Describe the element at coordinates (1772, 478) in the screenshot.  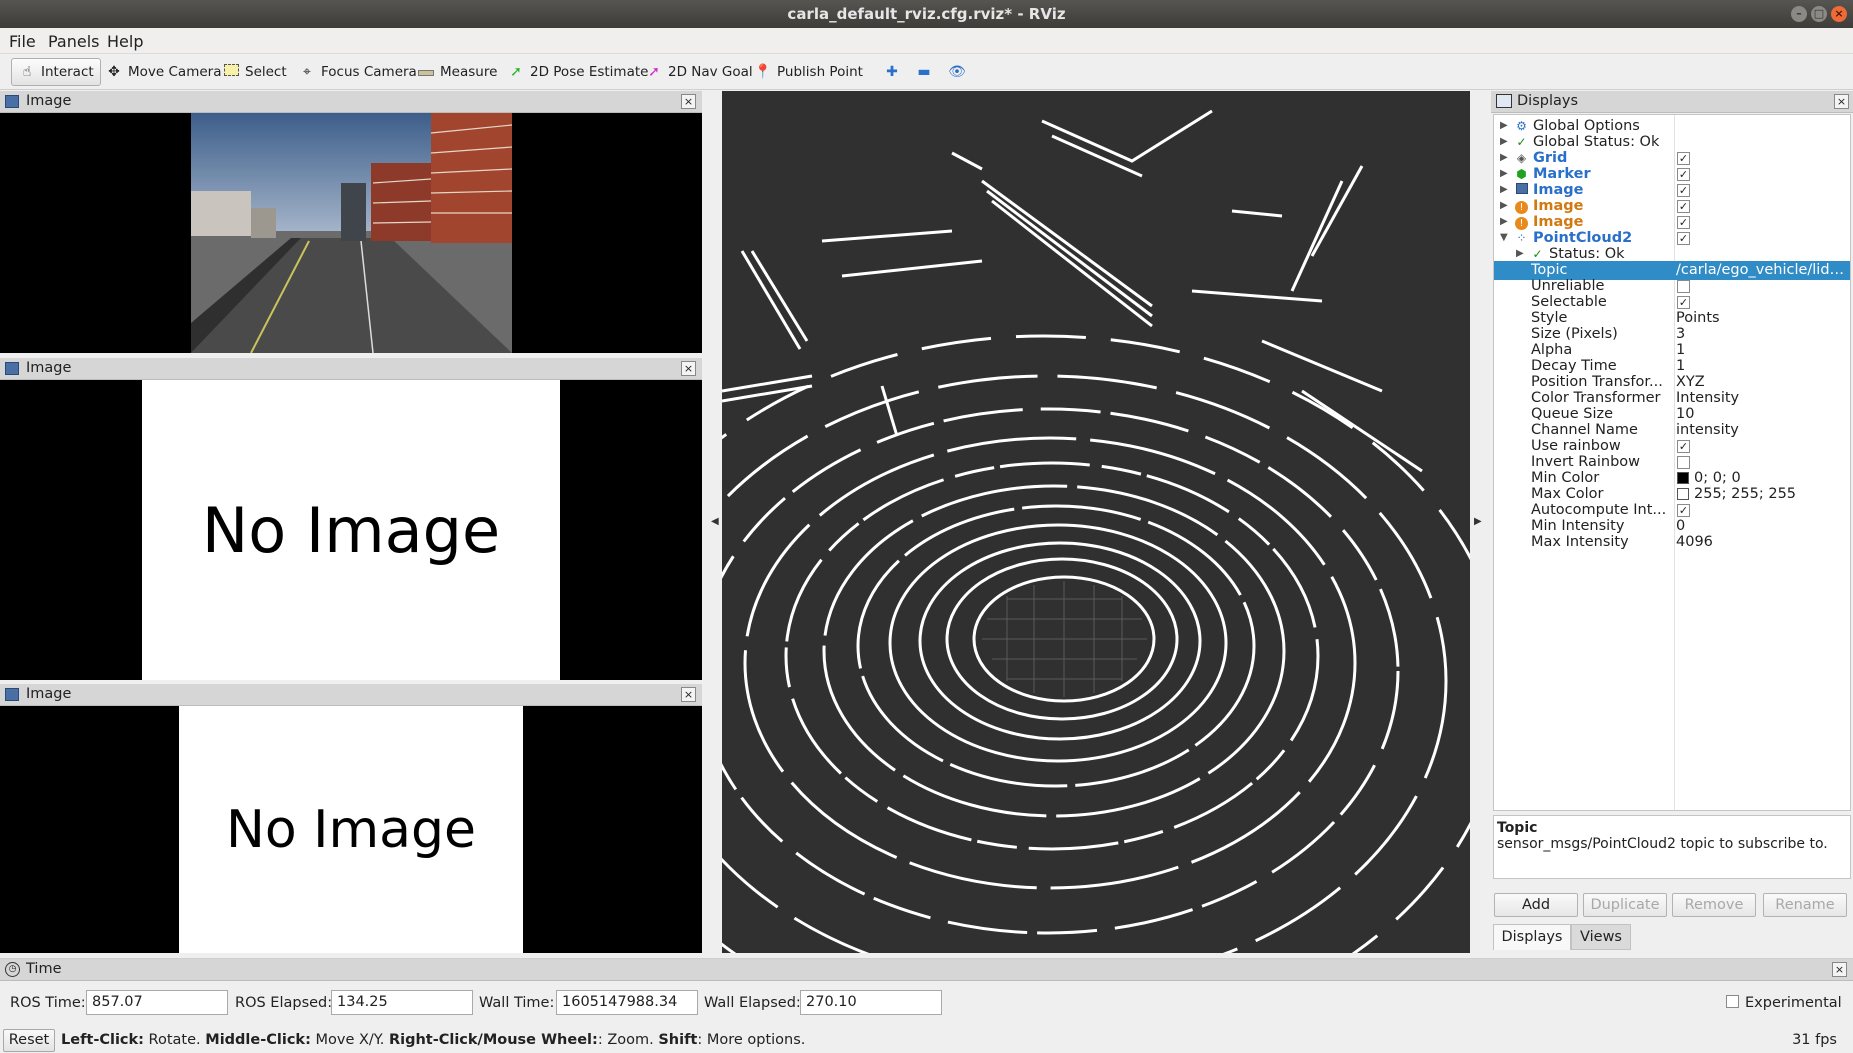
I see `property-value: 0; 0; 0` at that location.